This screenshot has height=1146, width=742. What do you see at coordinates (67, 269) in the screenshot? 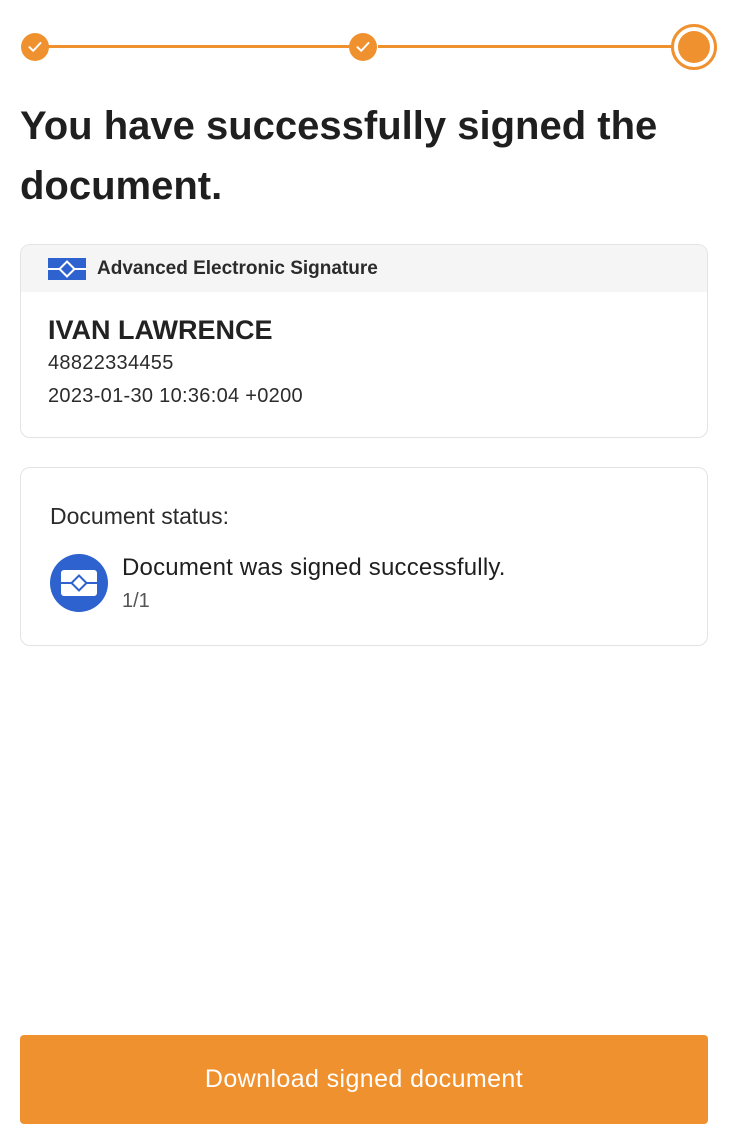
I see `signature-badge-icon` at bounding box center [67, 269].